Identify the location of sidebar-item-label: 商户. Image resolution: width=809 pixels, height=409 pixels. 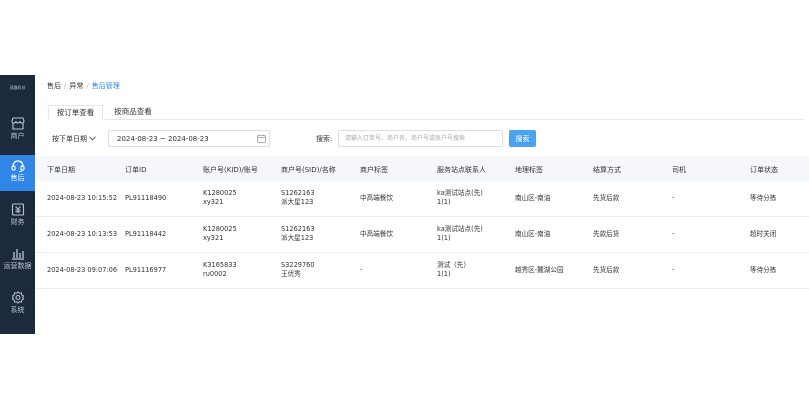
(17, 136).